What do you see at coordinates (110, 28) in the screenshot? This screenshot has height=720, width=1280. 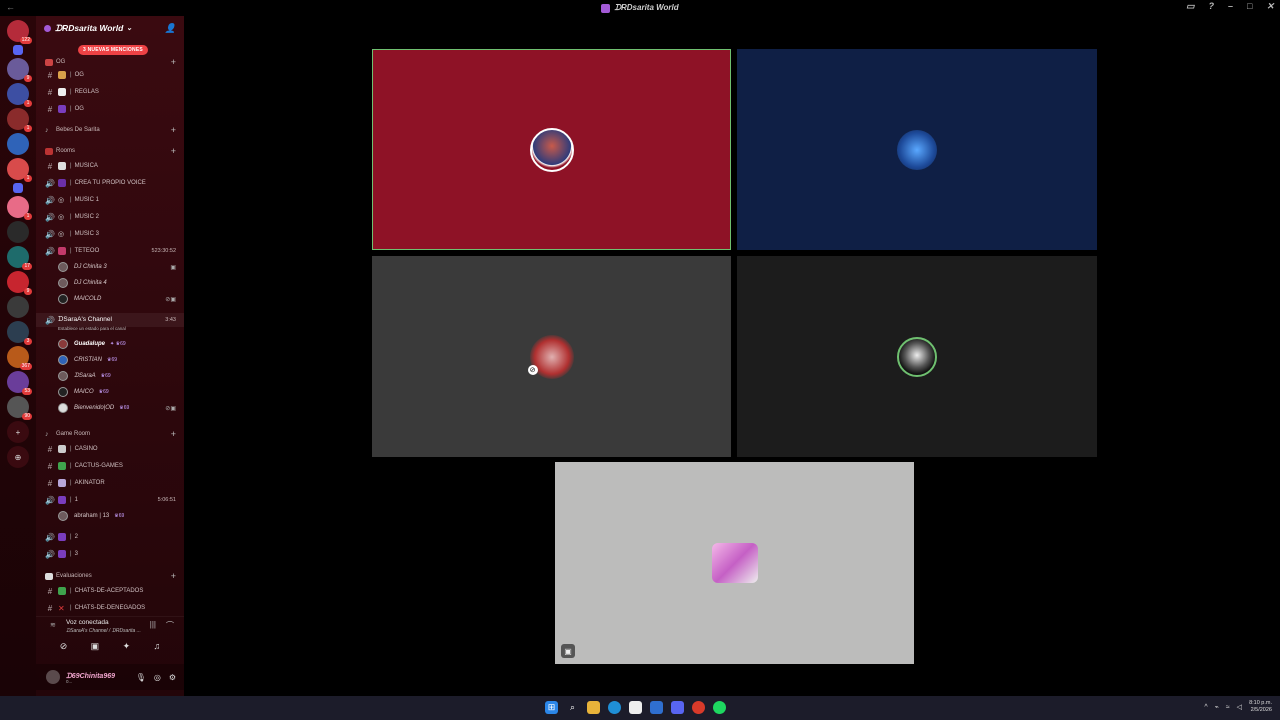 I see `guild-header: ᗪRDsarita World ⌄ 👤` at bounding box center [110, 28].